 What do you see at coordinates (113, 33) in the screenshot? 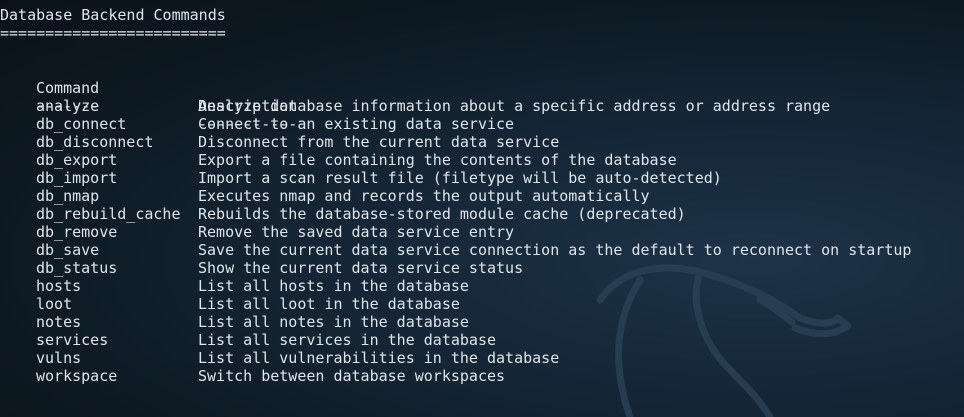
I see `title-underline: =========================` at bounding box center [113, 33].